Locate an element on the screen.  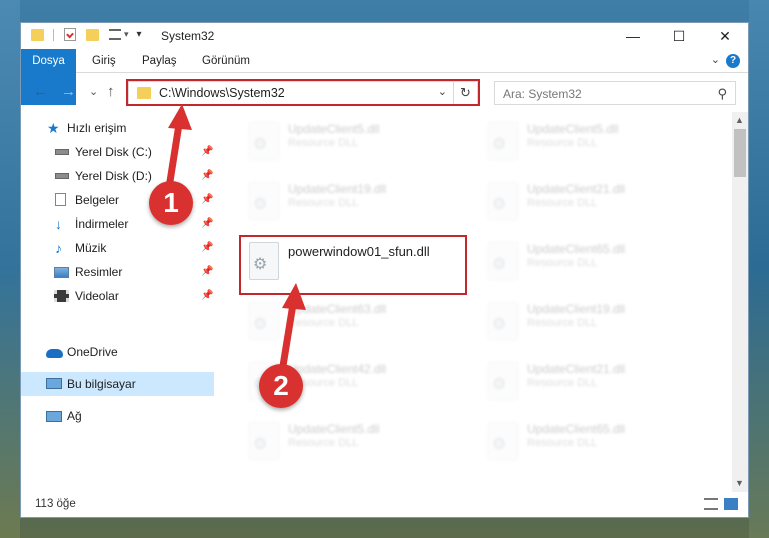
annotation-arrows is located at coordinates (235, 240).